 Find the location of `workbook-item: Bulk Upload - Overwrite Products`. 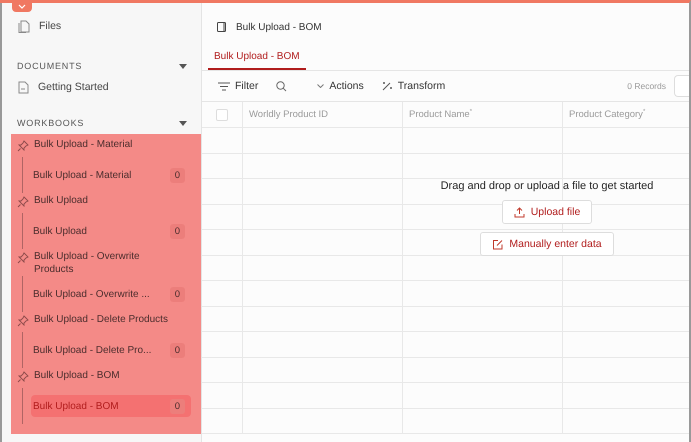

workbook-item: Bulk Upload - Overwrite Products is located at coordinates (104, 263).